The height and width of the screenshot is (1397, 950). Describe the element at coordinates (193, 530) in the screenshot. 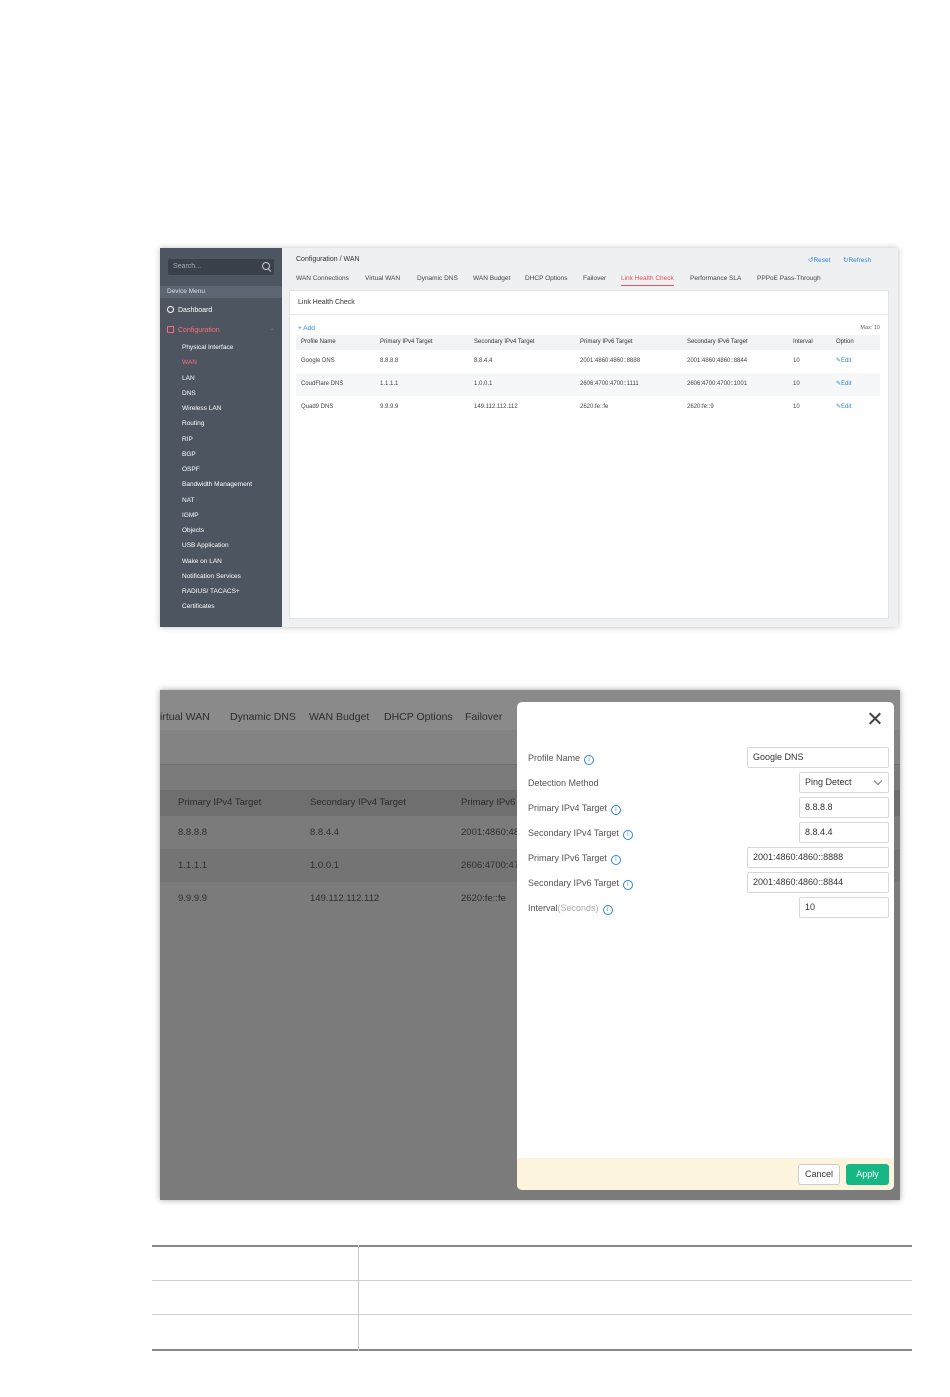

I see `sidebar-item-objects: Objects` at that location.